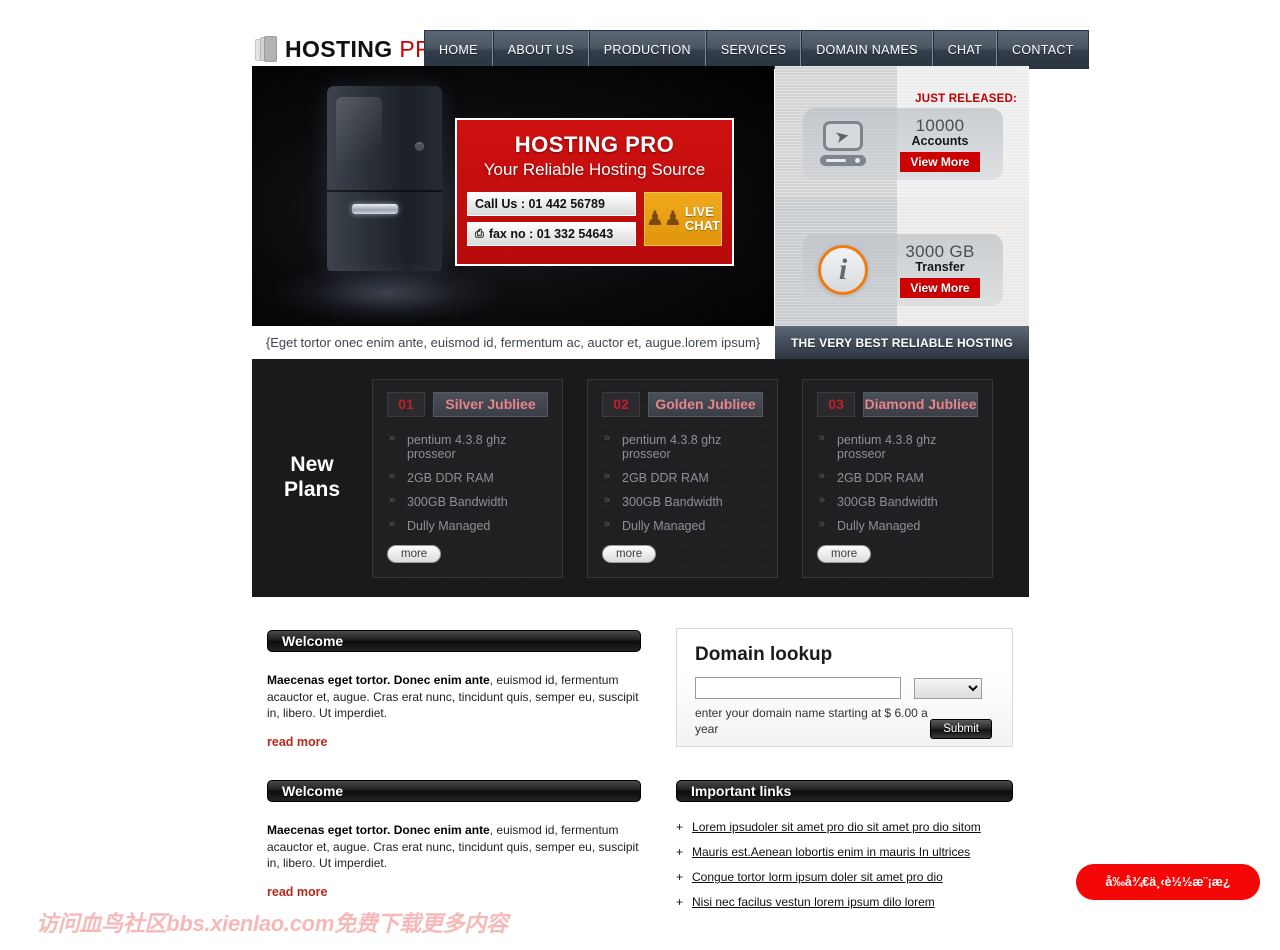 This screenshot has width=1280, height=950. Describe the element at coordinates (940, 125) in the screenshot. I see `promo-accounts-number: 10000` at that location.